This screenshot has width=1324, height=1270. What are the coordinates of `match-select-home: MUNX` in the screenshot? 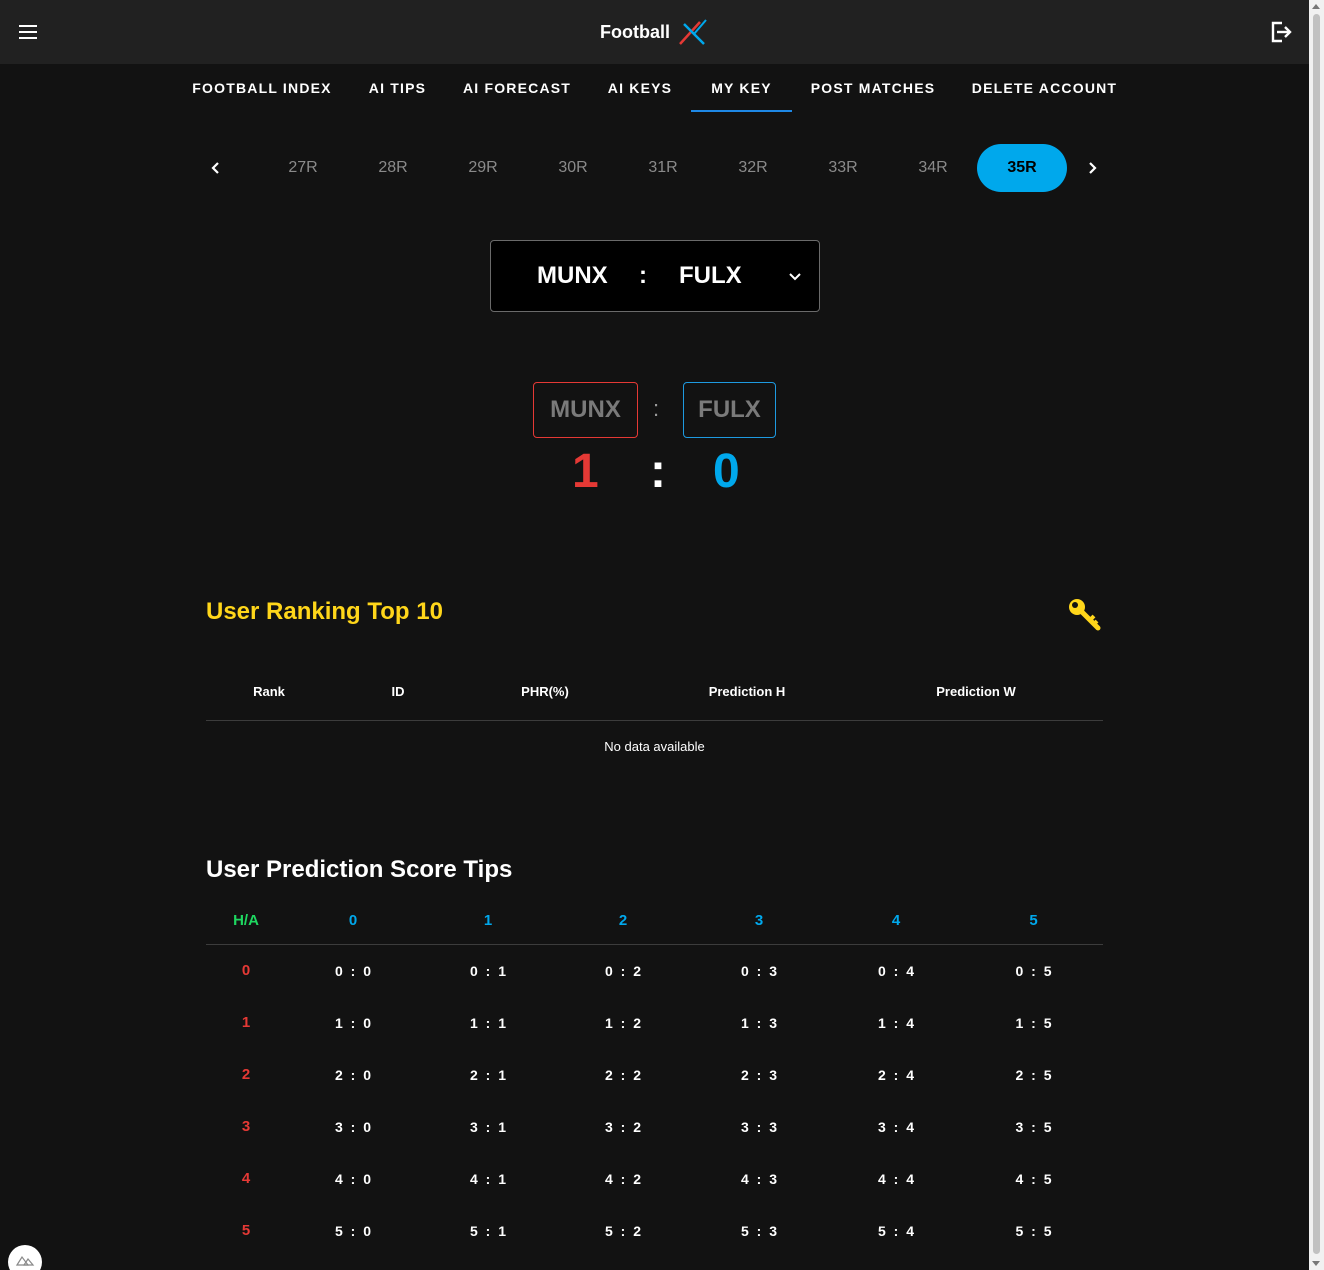 It's located at (572, 275).